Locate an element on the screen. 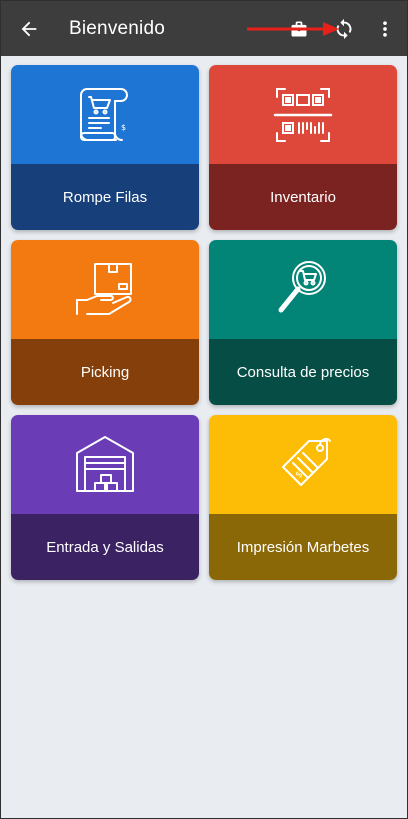 The image size is (408, 819). tile-bottom: Impresión Marbetes is located at coordinates (303, 547).